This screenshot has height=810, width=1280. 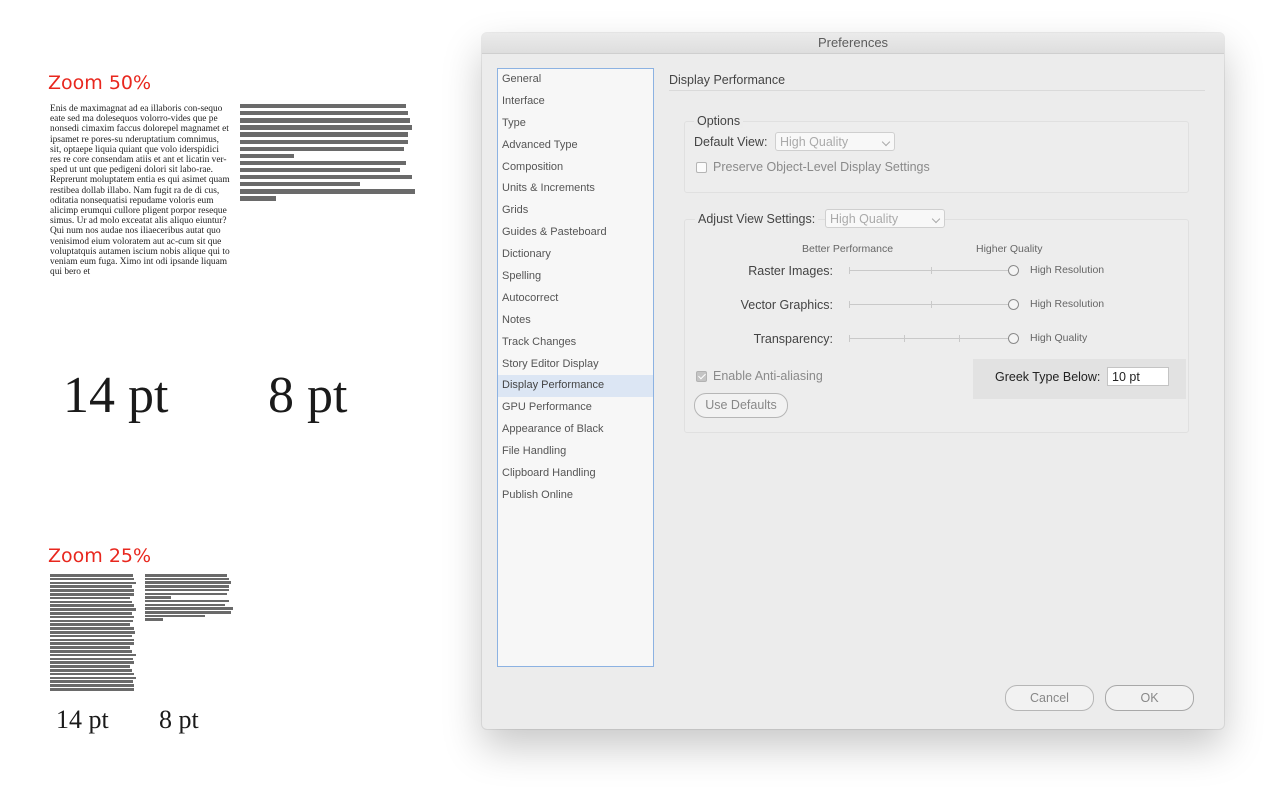 What do you see at coordinates (575, 189) in the screenshot?
I see `sidebar-item-units-and-increments: Units & Increments` at bounding box center [575, 189].